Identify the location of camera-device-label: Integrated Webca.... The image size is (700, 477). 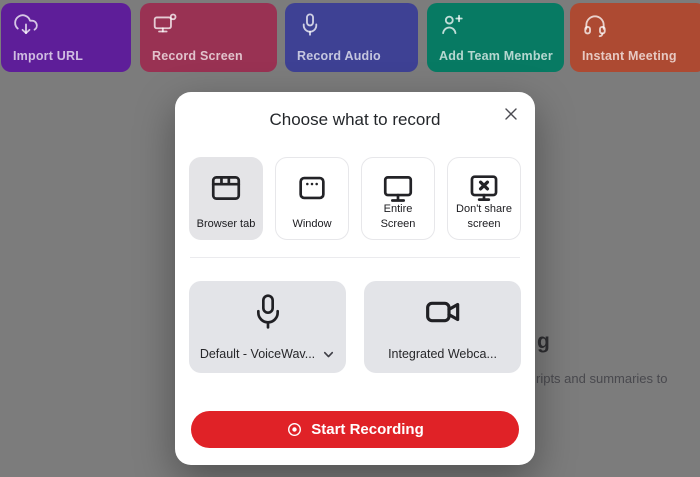
(442, 354).